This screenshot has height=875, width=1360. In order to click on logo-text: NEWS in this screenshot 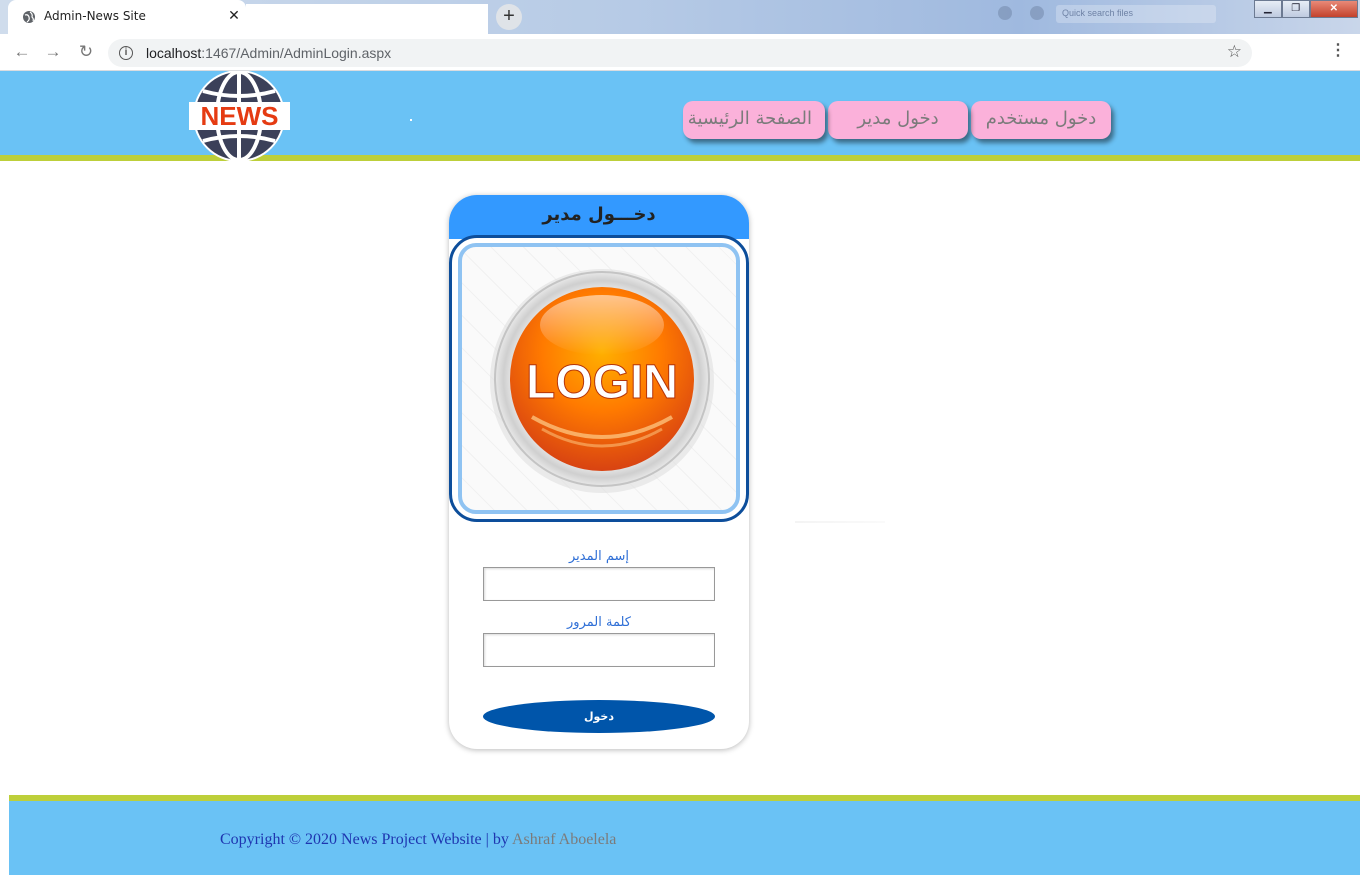, I will do `click(240, 116)`.